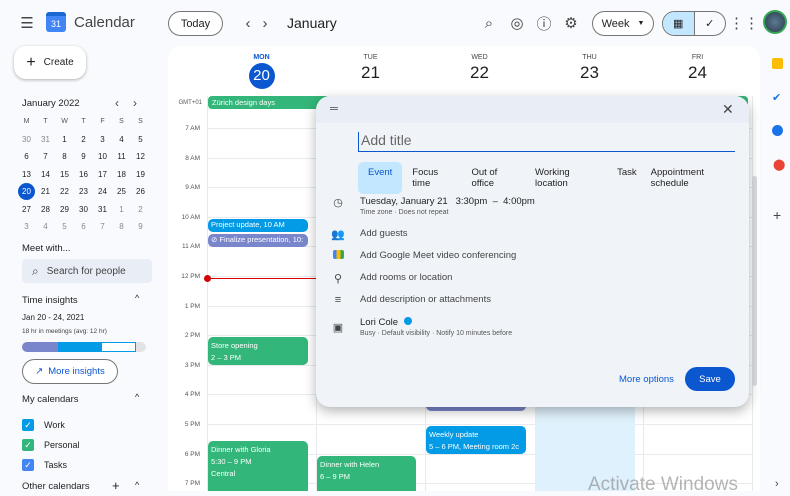 The width and height of the screenshot is (790, 496). I want to click on avatar, so click(775, 22).